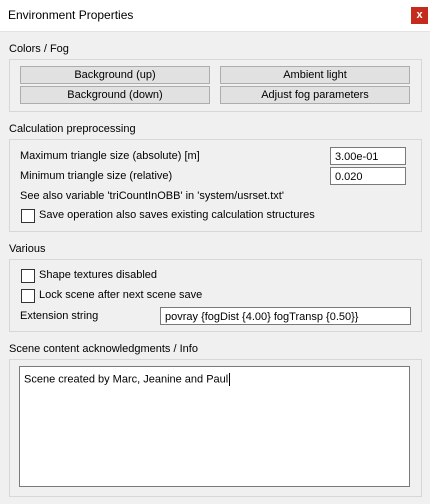 This screenshot has height=504, width=430. What do you see at coordinates (72, 129) in the screenshot?
I see `calc-section-label: Calculation preprocessing` at bounding box center [72, 129].